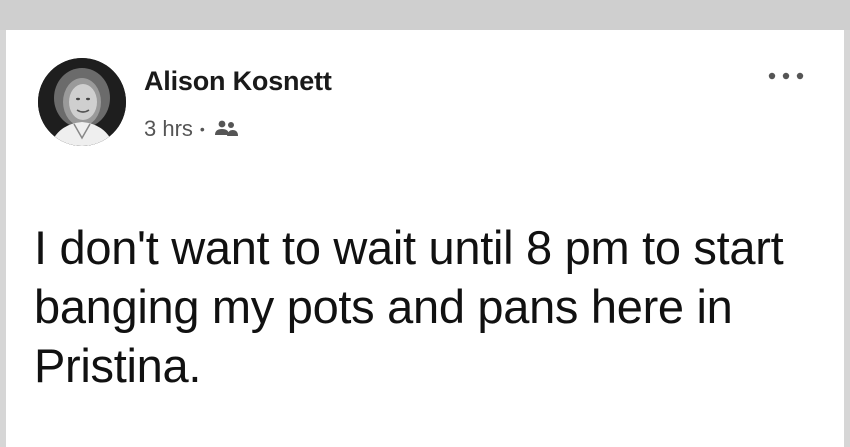  What do you see at coordinates (847, 238) in the screenshot?
I see `frame-right-border` at bounding box center [847, 238].